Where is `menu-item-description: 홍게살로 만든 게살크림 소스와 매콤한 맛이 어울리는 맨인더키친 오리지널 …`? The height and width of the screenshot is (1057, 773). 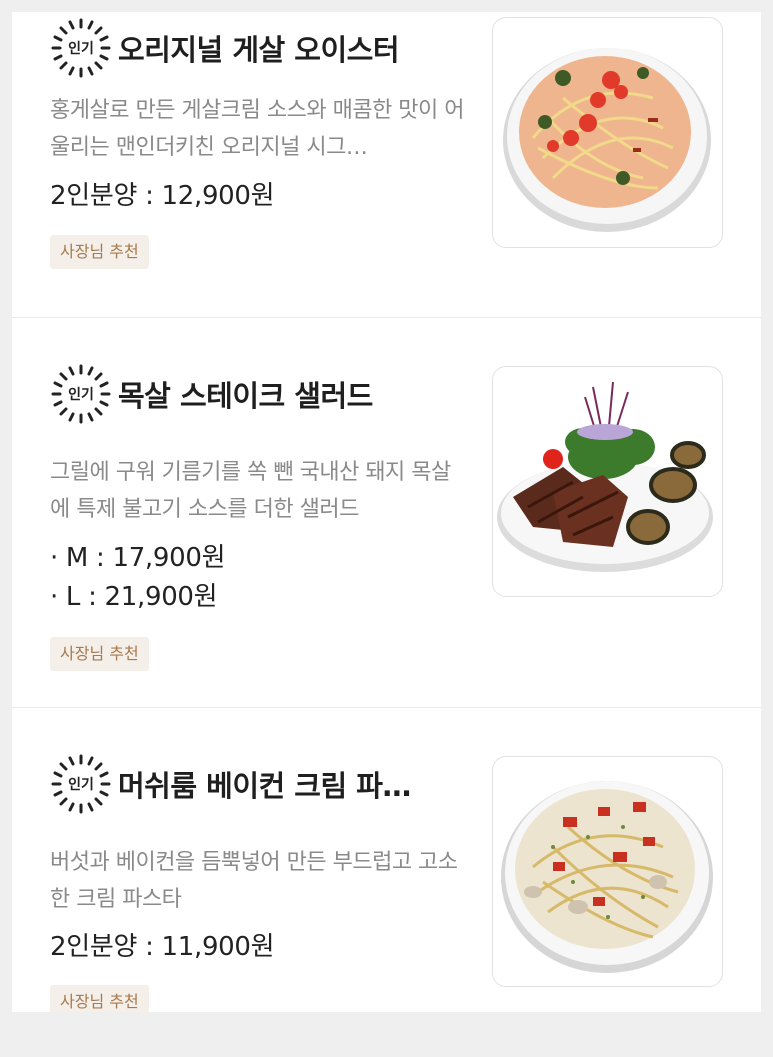 menu-item-description: 홍게살로 만든 게살크림 소스와 매콤한 맛이 어울리는 맨인더키친 오리지널 … is located at coordinates (257, 129).